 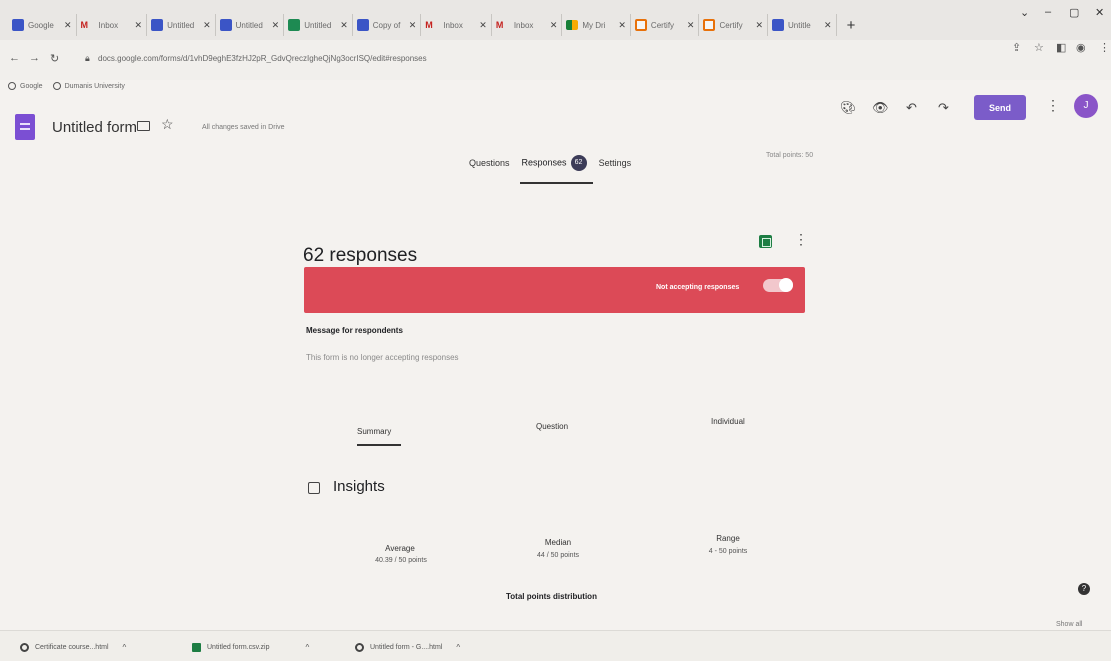 I want to click on tab-responses: Responses 62, so click(x=554, y=169).